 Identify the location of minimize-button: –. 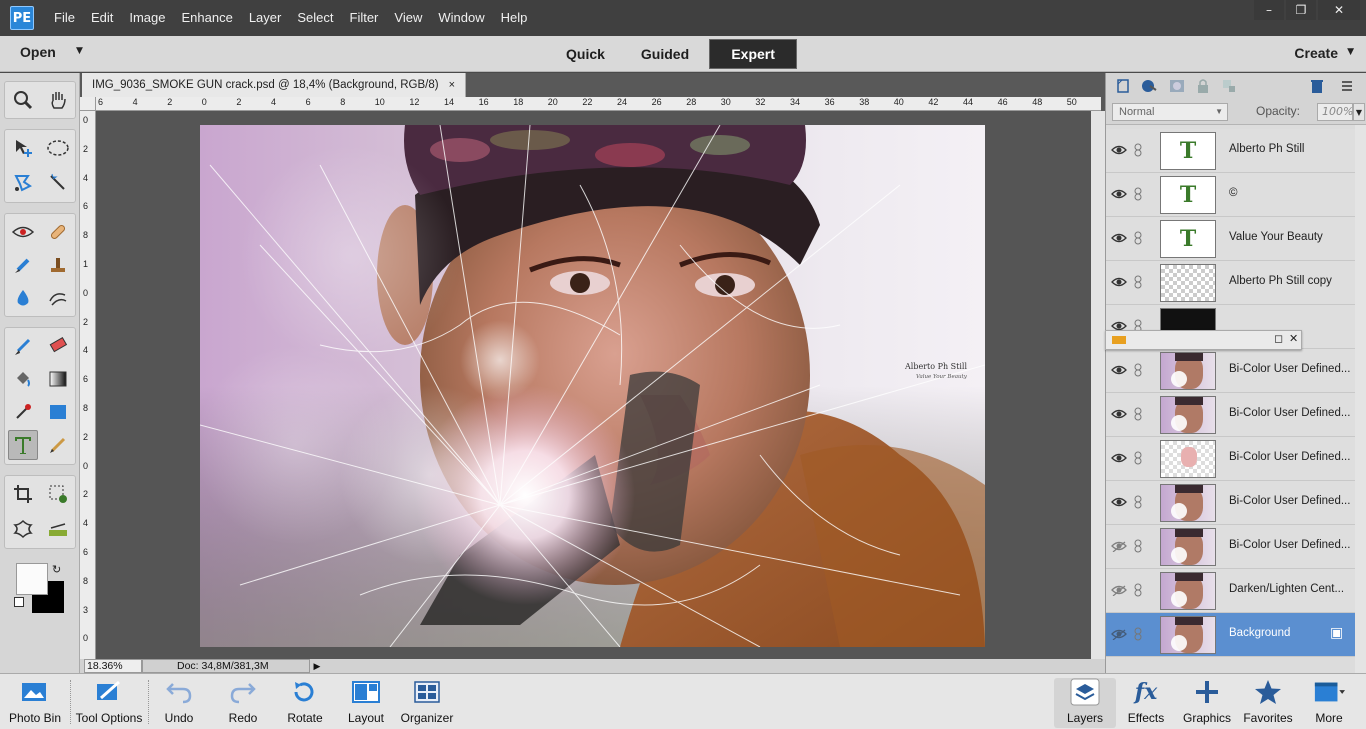
(1269, 10).